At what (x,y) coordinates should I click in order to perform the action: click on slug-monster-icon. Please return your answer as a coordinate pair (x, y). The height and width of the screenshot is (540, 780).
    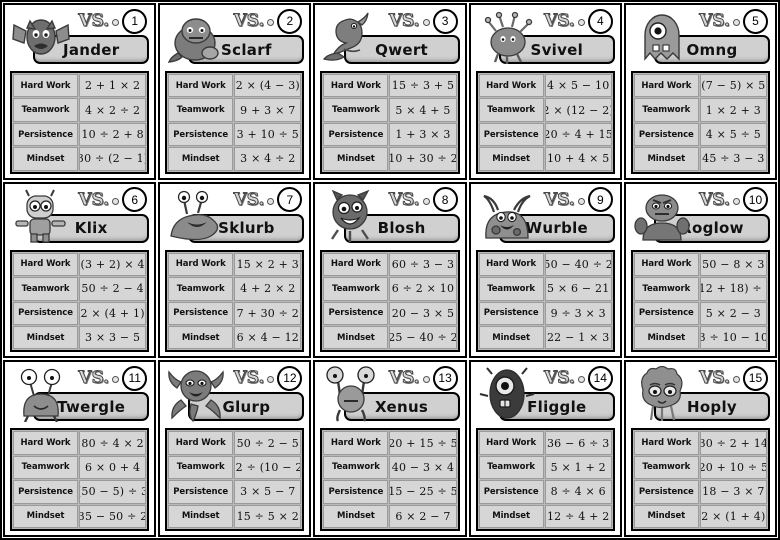
    Looking at the image, I should click on (196, 216).